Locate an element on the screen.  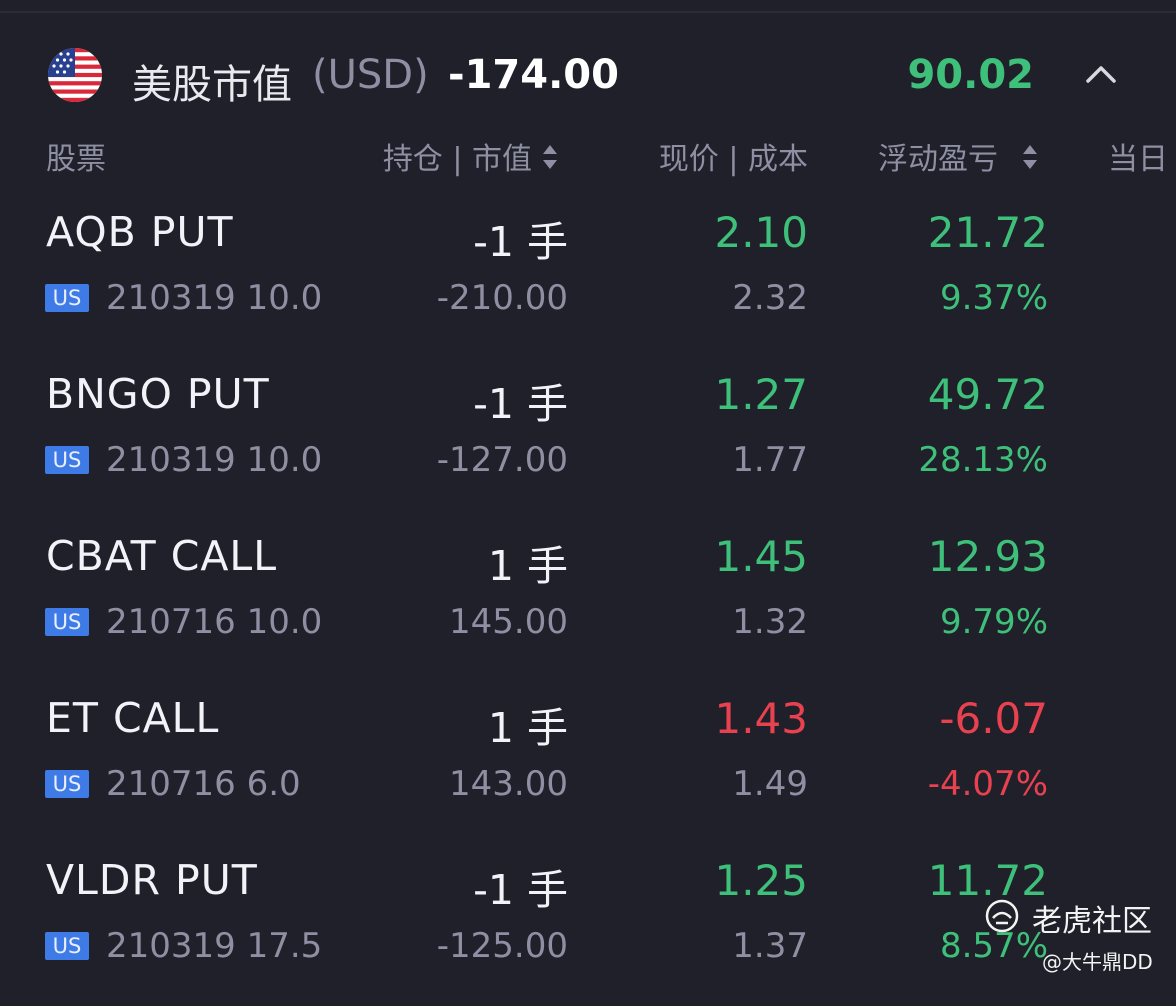
row-market-value: 143.00 is located at coordinates (508, 784).